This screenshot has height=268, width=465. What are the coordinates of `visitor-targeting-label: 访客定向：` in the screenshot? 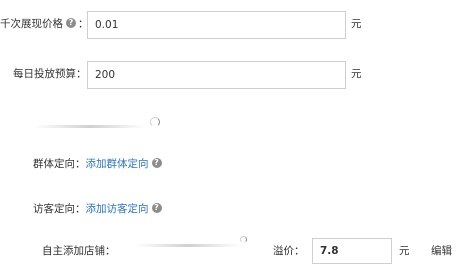 It's located at (59, 209).